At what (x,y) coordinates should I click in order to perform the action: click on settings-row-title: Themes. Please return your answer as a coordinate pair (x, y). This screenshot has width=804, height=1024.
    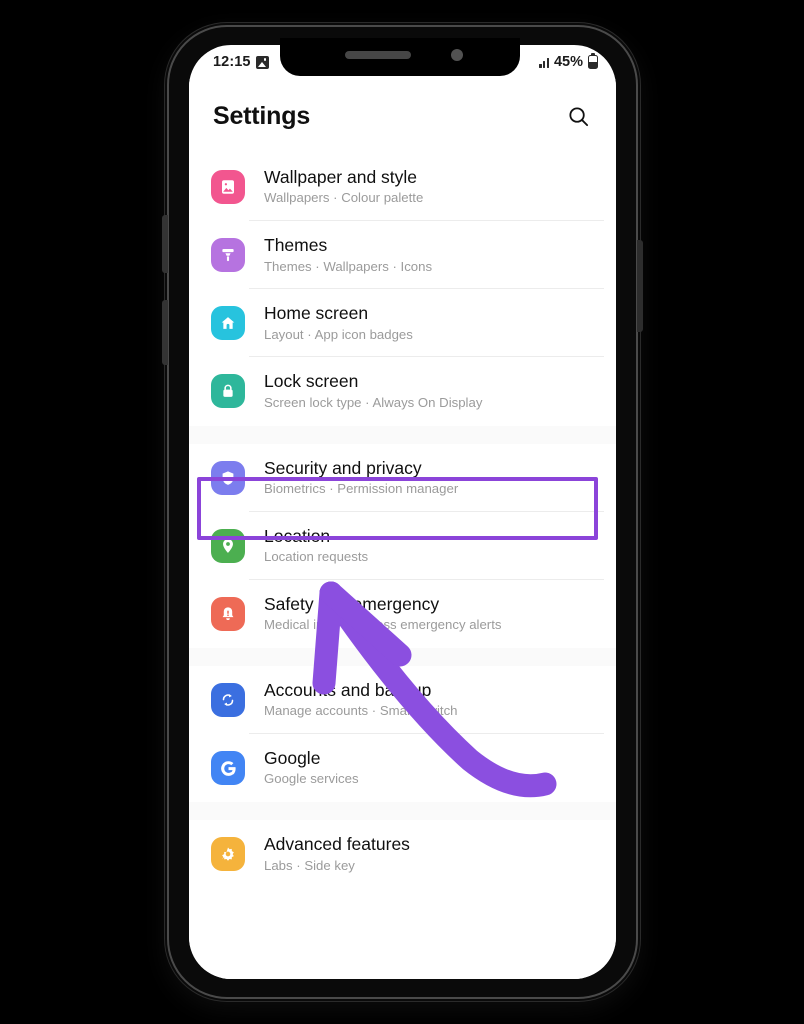
    Looking at the image, I should click on (296, 245).